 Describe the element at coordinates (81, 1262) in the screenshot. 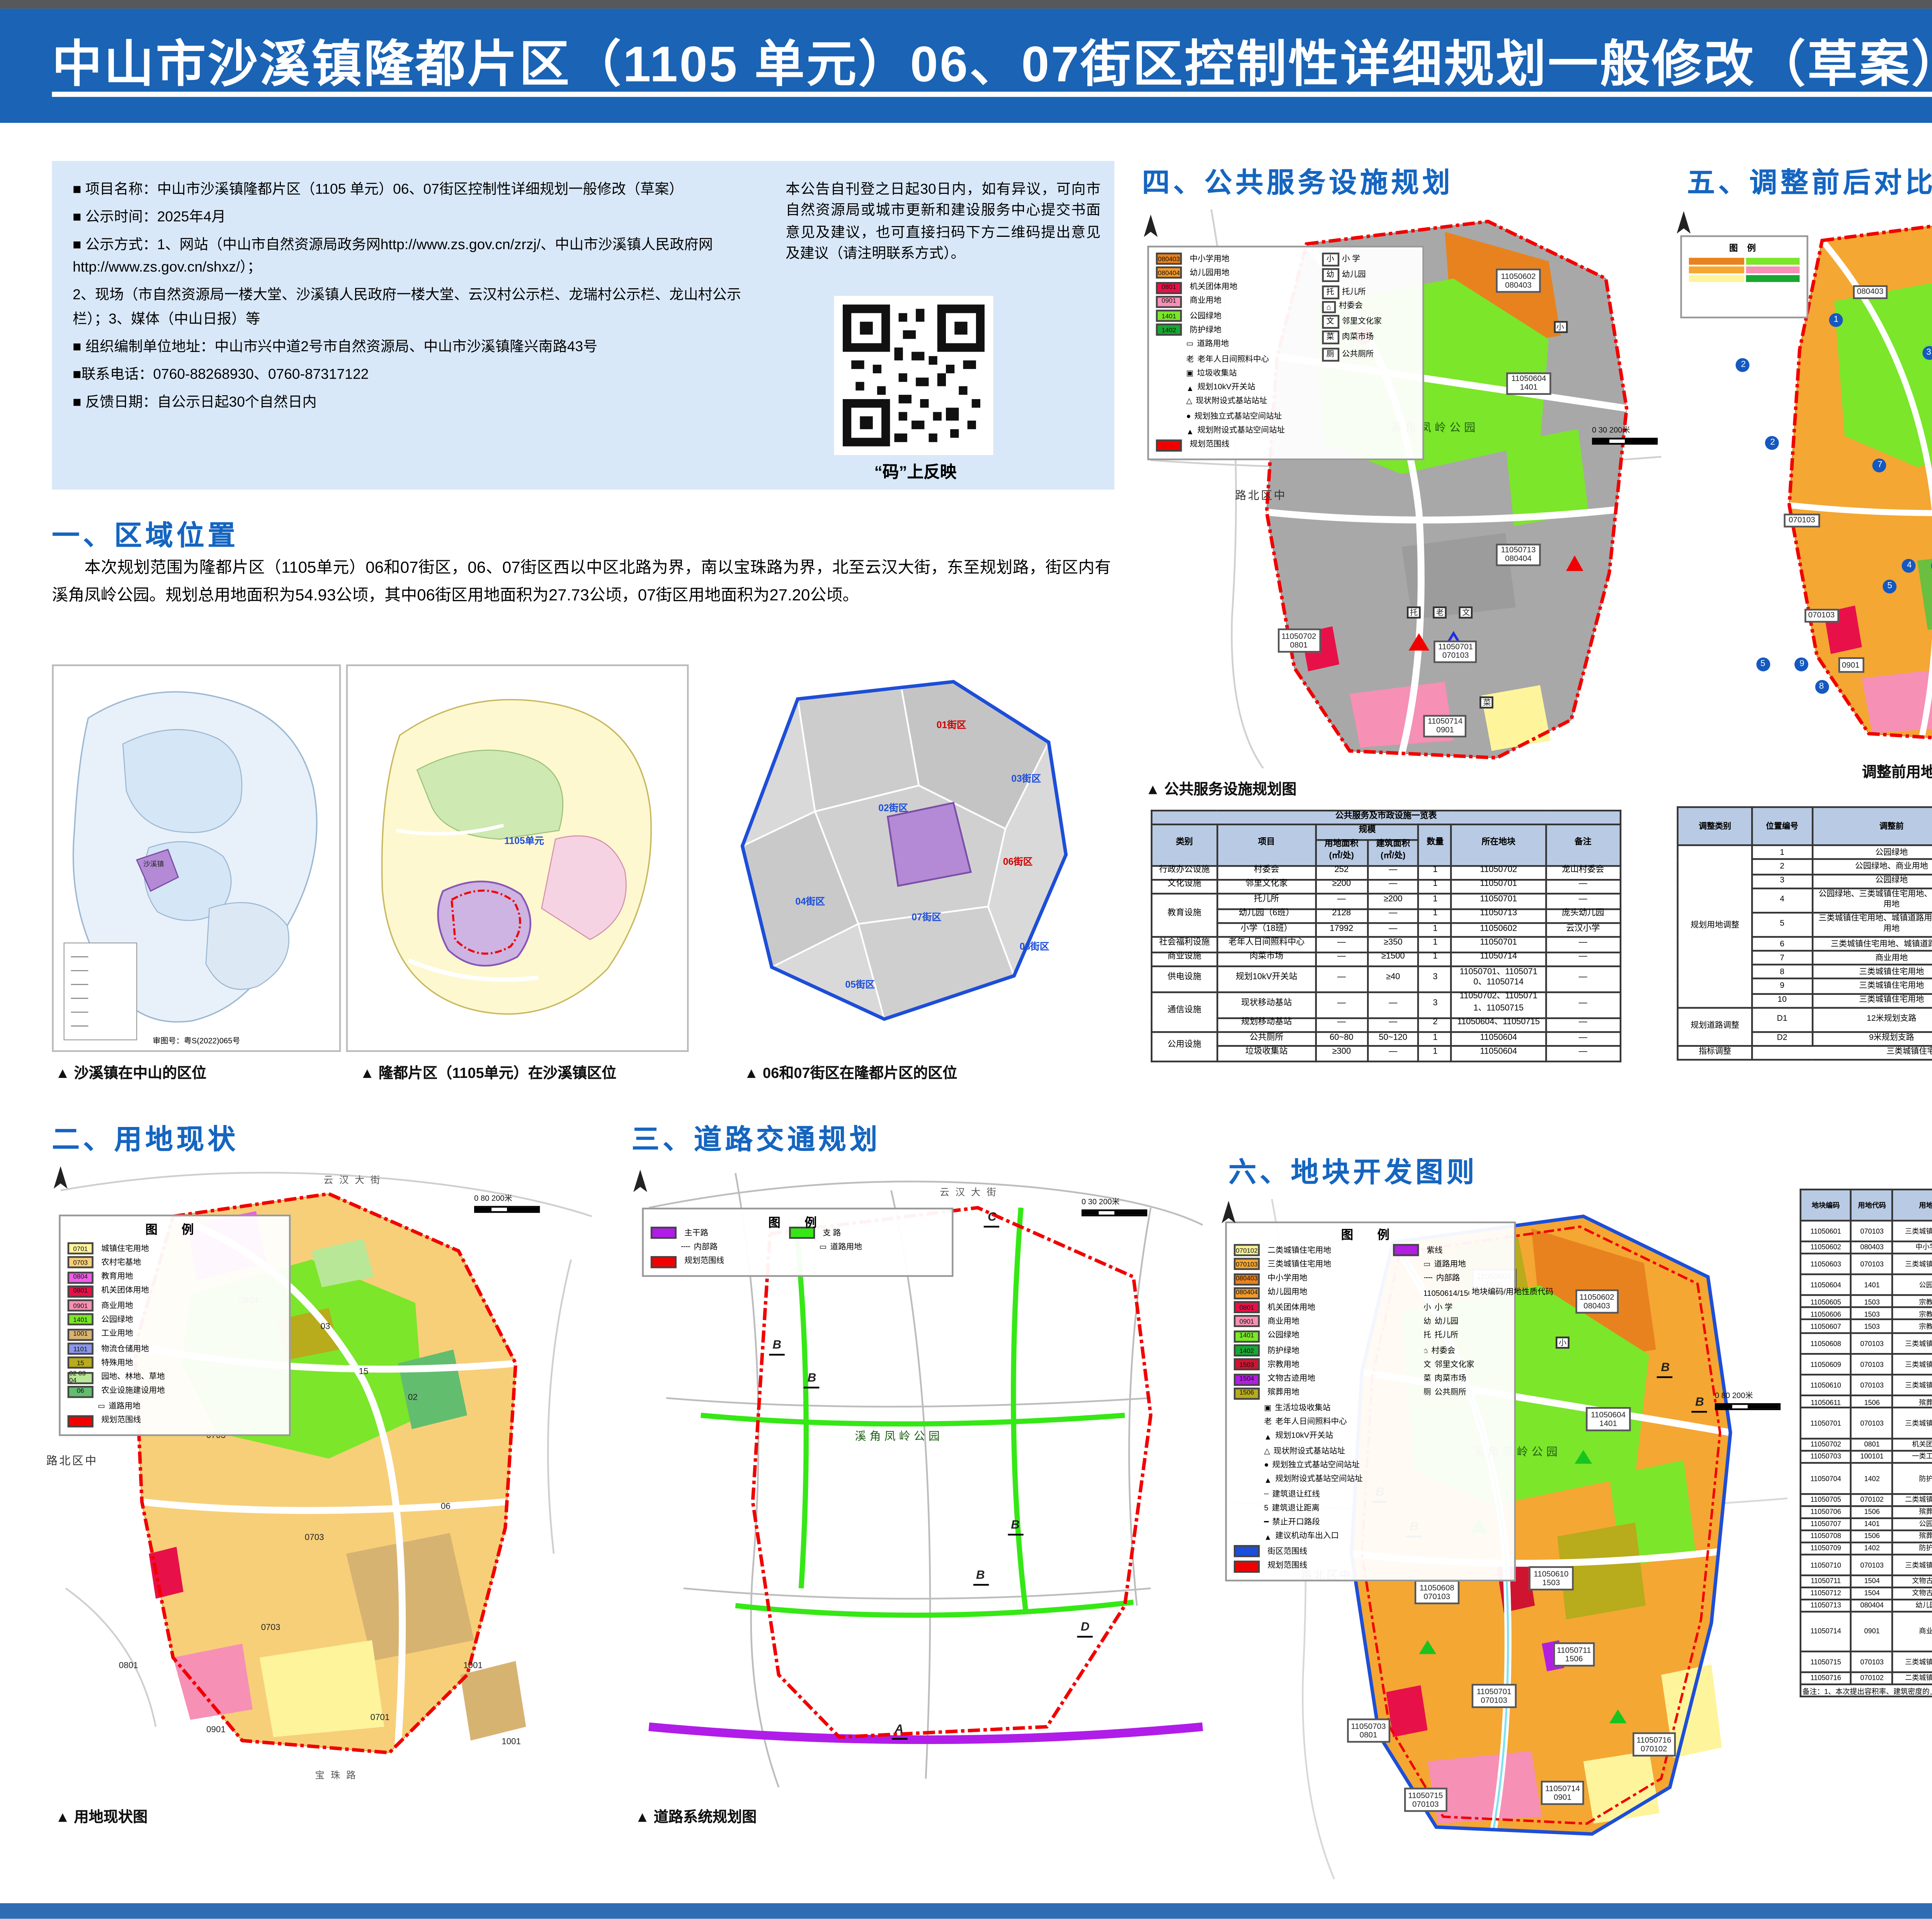

I see `legend-swatch: 0703` at that location.